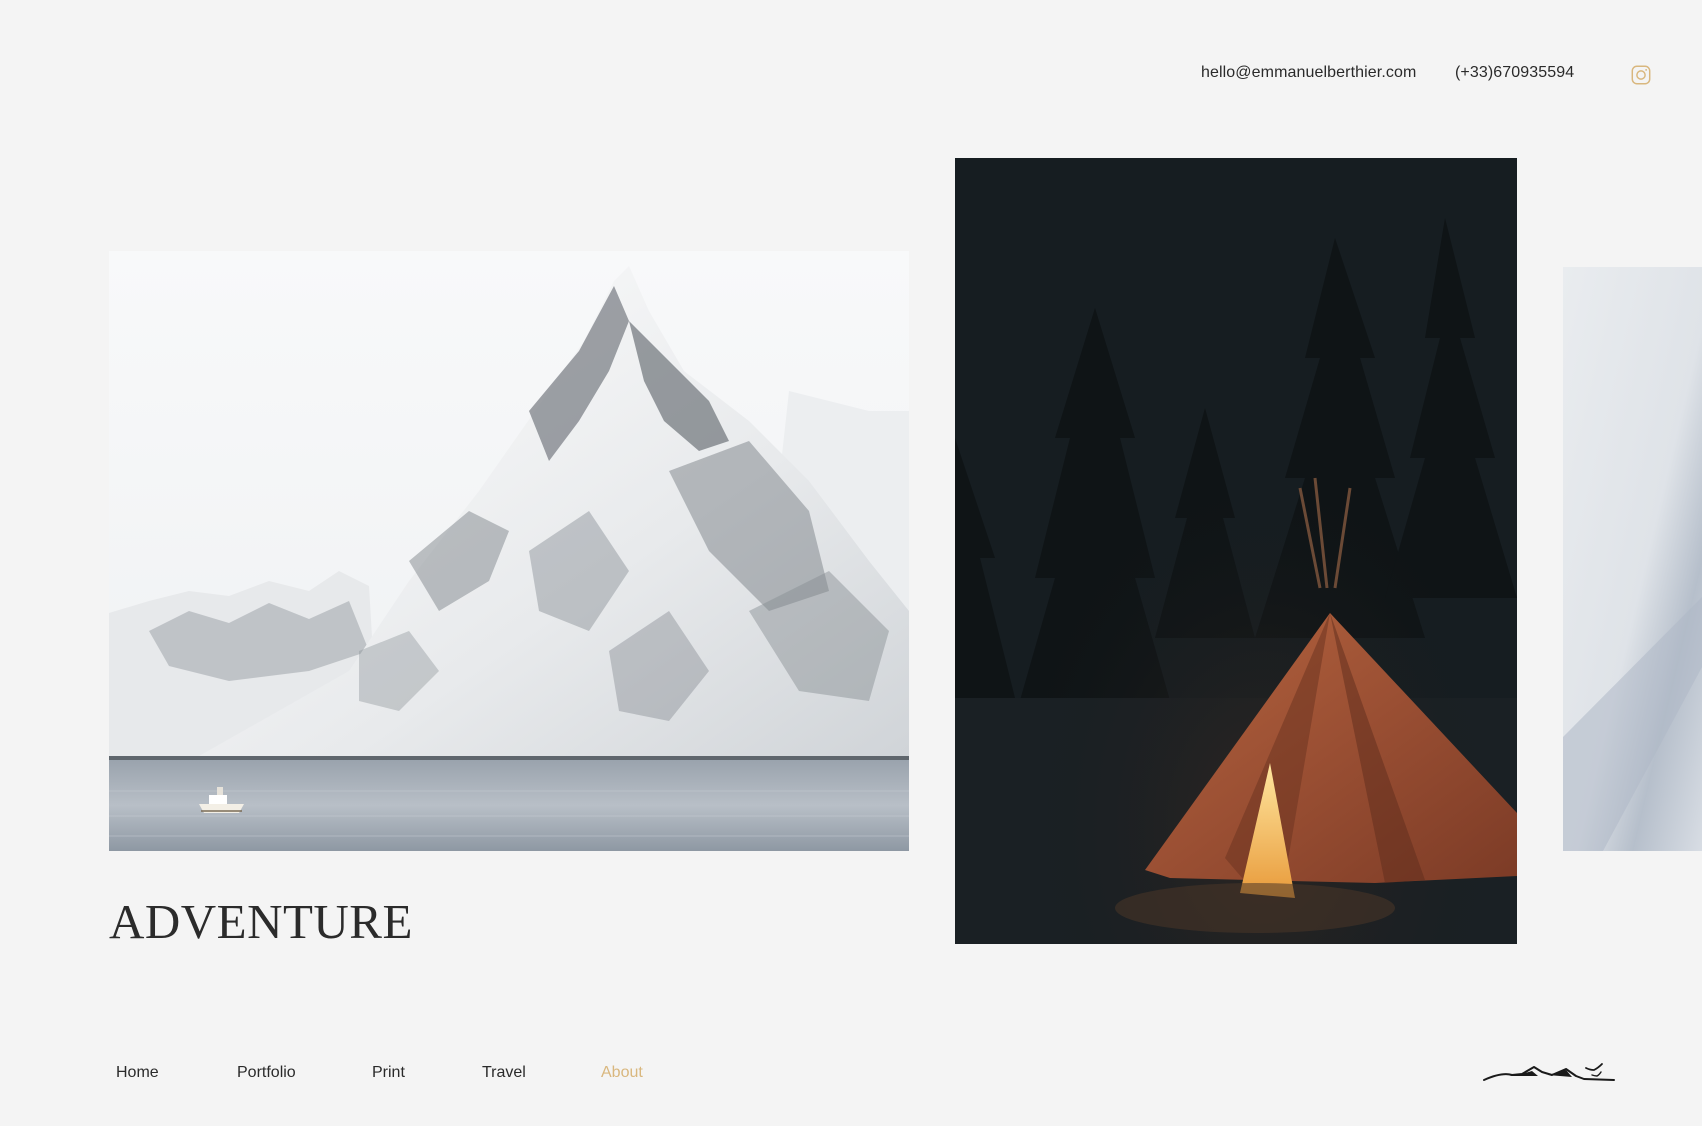 The height and width of the screenshot is (1126, 1702). What do you see at coordinates (622, 1073) in the screenshot?
I see `nav-about: About` at bounding box center [622, 1073].